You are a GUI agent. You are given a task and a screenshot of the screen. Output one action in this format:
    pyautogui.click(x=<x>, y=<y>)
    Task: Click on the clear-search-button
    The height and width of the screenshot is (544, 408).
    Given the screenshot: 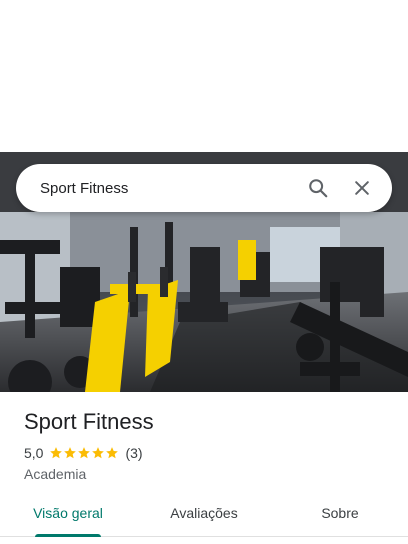 What is the action you would take?
    pyautogui.click(x=362, y=188)
    